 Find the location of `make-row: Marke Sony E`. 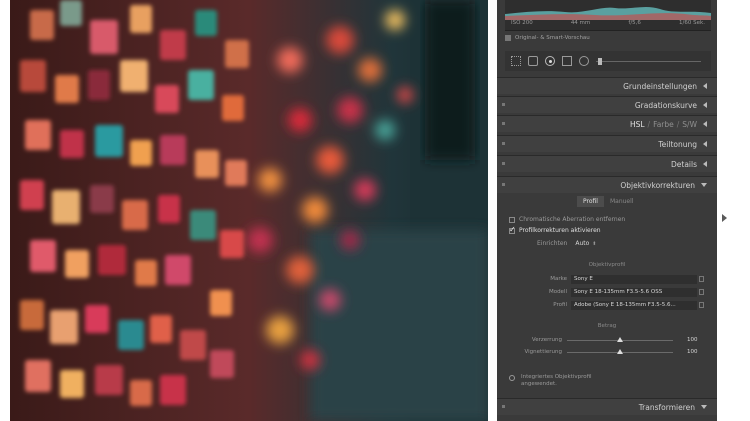

make-row: Marke Sony E is located at coordinates (607, 280).